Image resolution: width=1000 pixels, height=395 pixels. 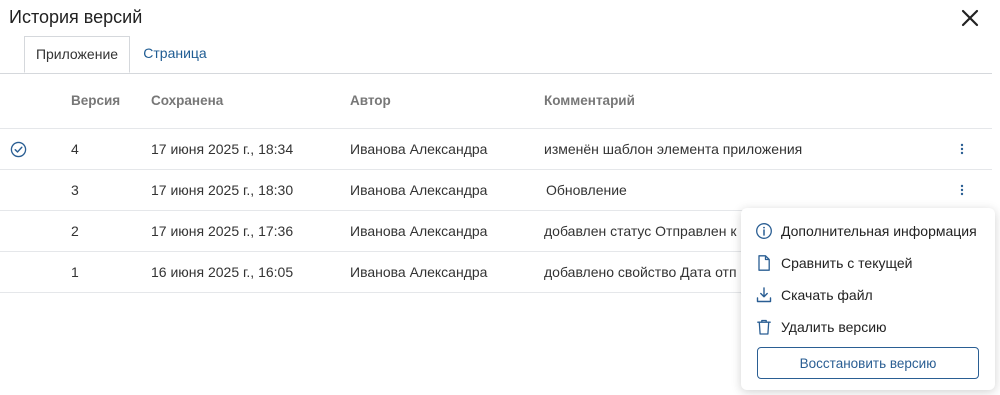 I want to click on current-version-marker, so click(x=20, y=149).